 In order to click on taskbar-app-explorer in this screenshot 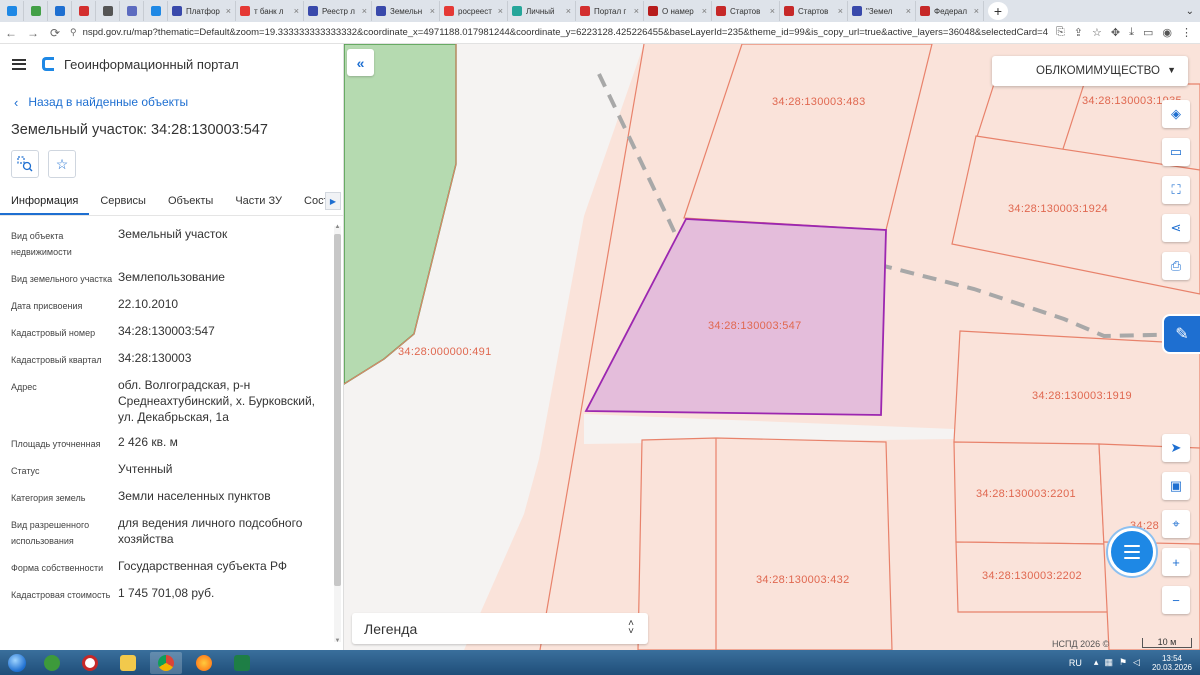, I will do `click(128, 663)`.